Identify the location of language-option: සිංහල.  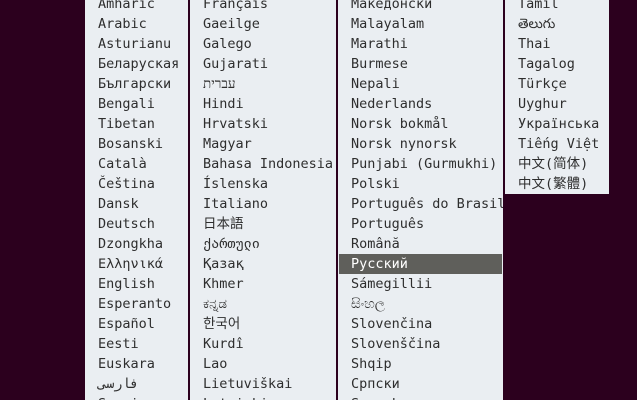
(420, 304).